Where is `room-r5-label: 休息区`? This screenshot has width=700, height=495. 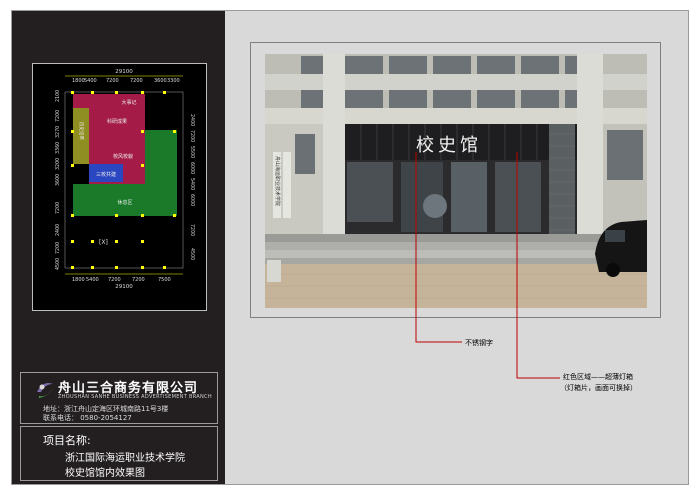
room-r5-label: 休息区 is located at coordinates (124, 202).